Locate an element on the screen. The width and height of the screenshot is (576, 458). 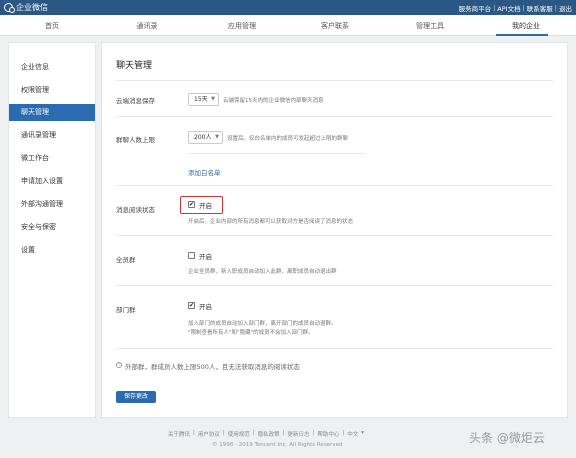
read-status-label: 消息阅读状态 is located at coordinates (135, 210).